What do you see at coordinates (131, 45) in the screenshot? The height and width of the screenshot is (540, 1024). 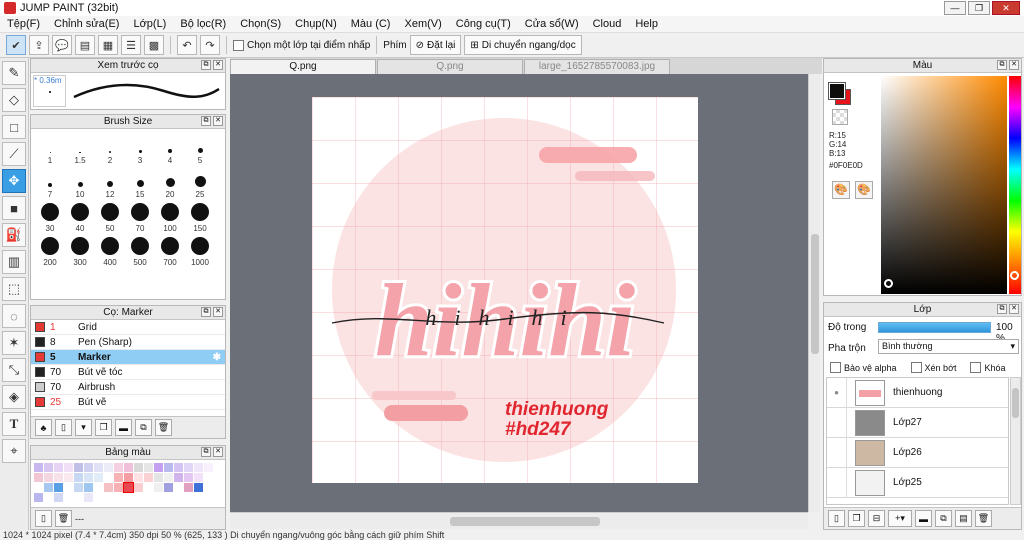 I see `list-icon: ☰` at bounding box center [131, 45].